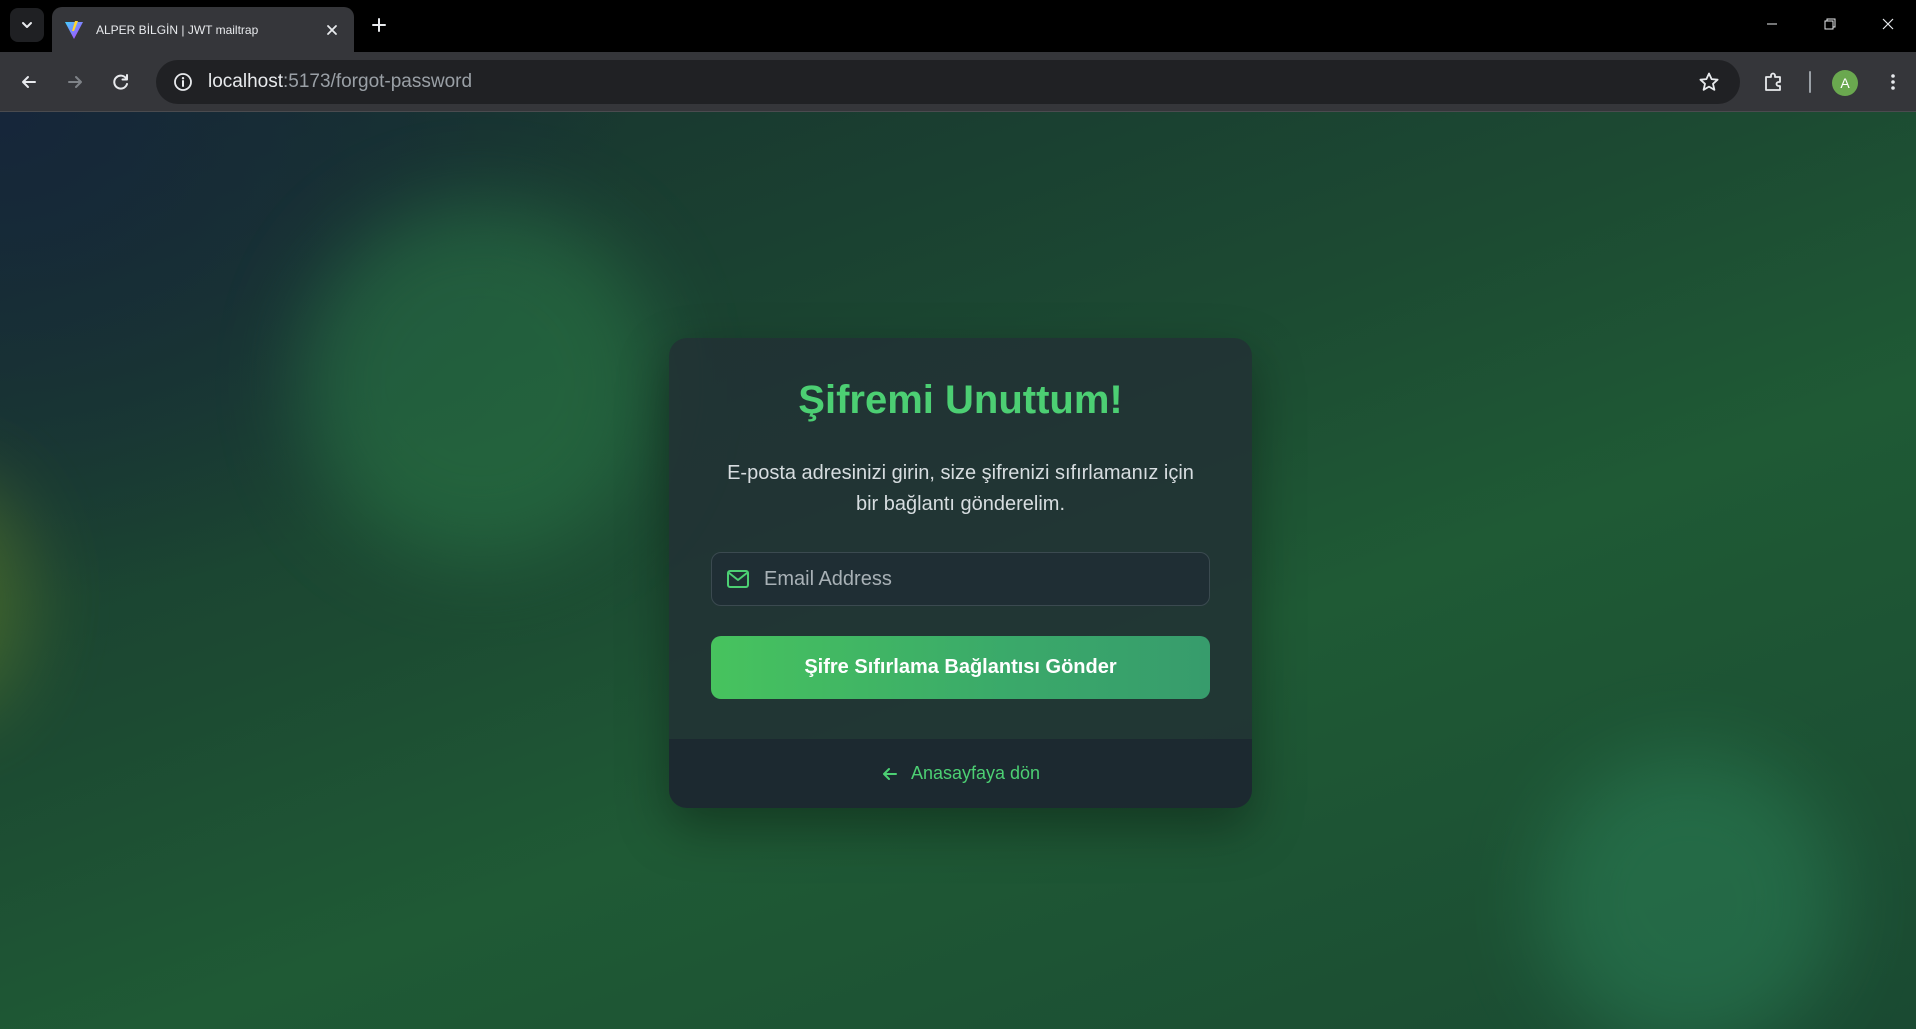  I want to click on bookmark-button, so click(1709, 82).